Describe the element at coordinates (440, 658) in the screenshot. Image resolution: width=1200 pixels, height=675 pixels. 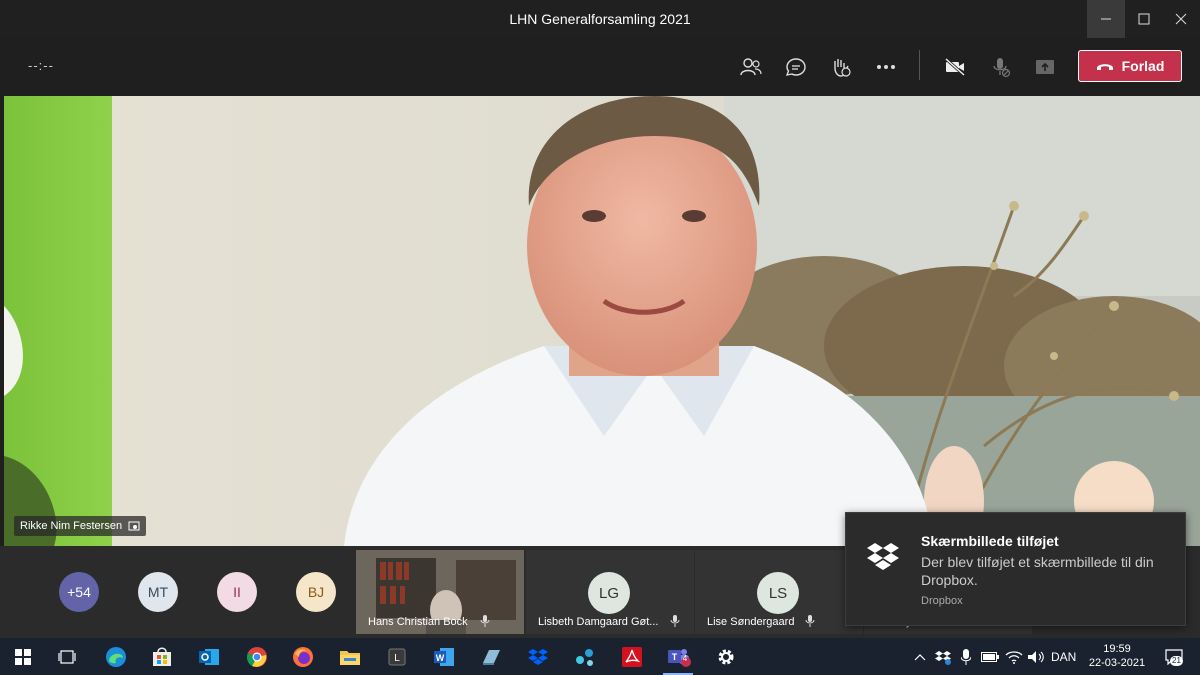
I see `svg-text: W` at that location.